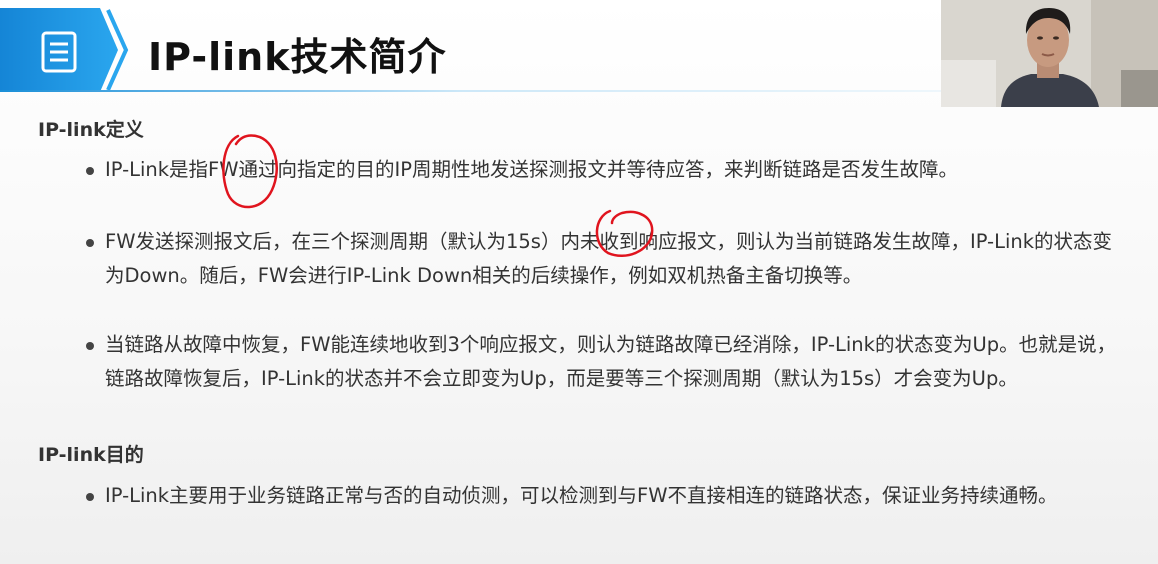  What do you see at coordinates (297, 57) in the screenshot?
I see `page-title: IP-link技术简介` at bounding box center [297, 57].